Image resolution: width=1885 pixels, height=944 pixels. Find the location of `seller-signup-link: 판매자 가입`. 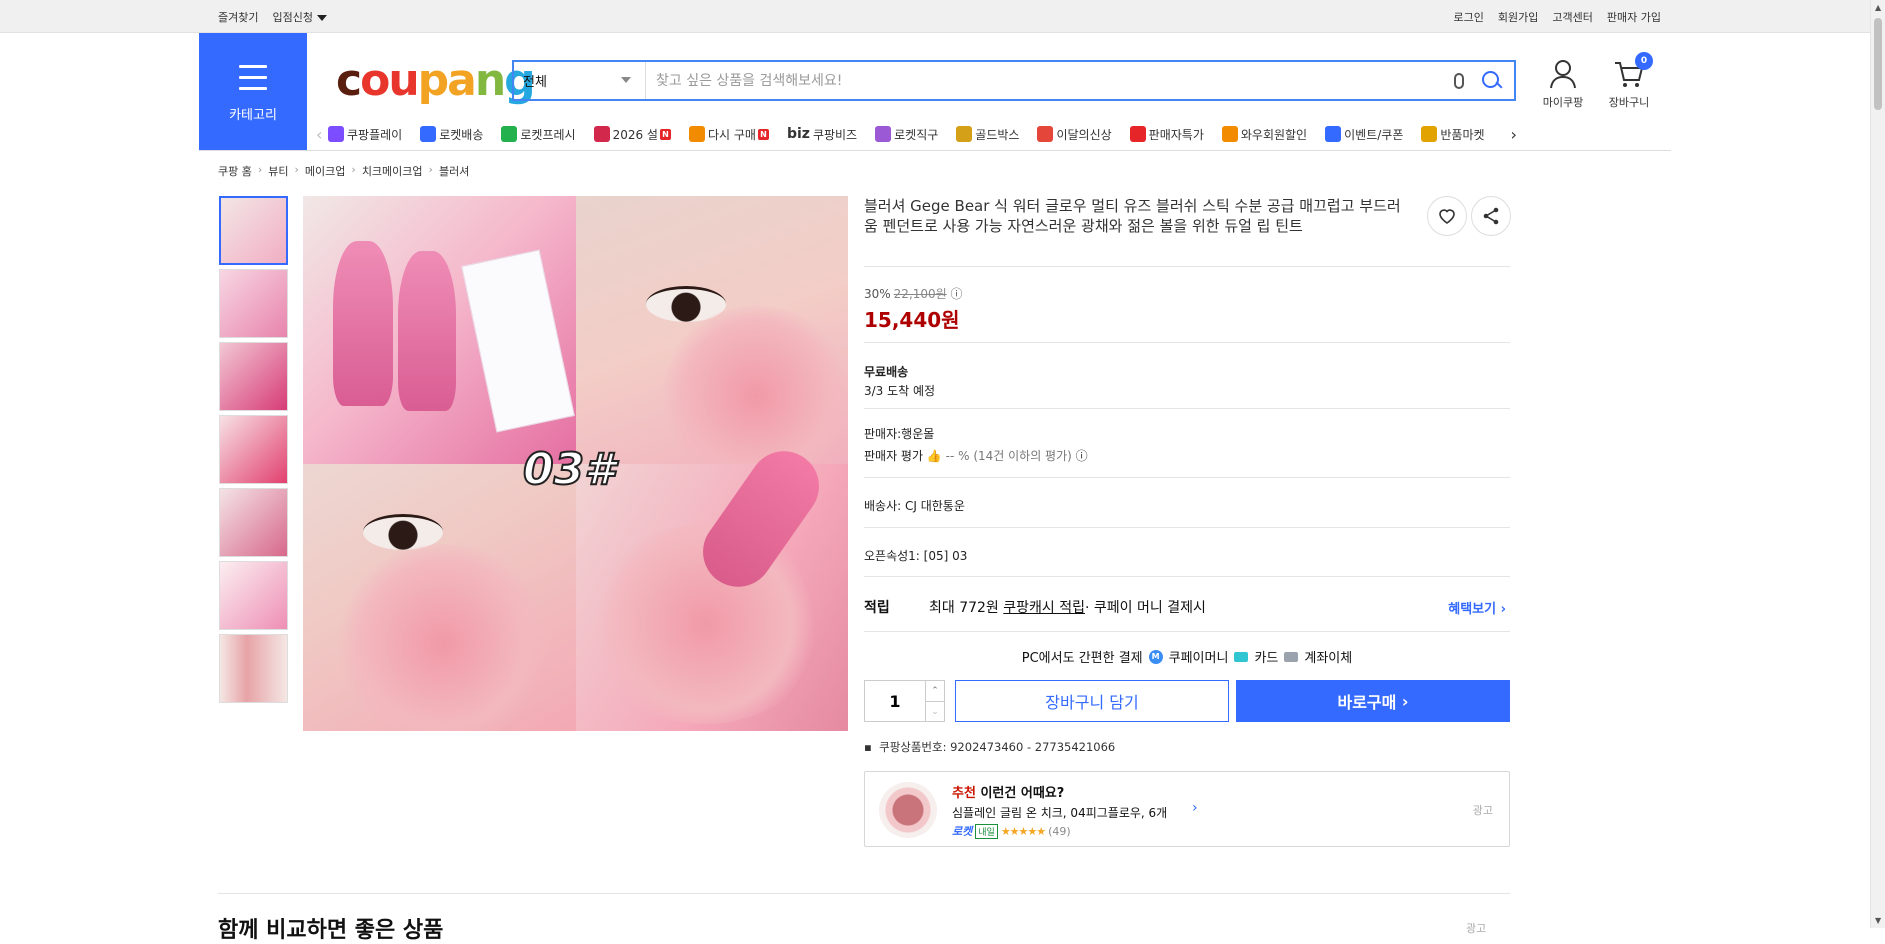

seller-signup-link: 판매자 가입 is located at coordinates (1634, 17).